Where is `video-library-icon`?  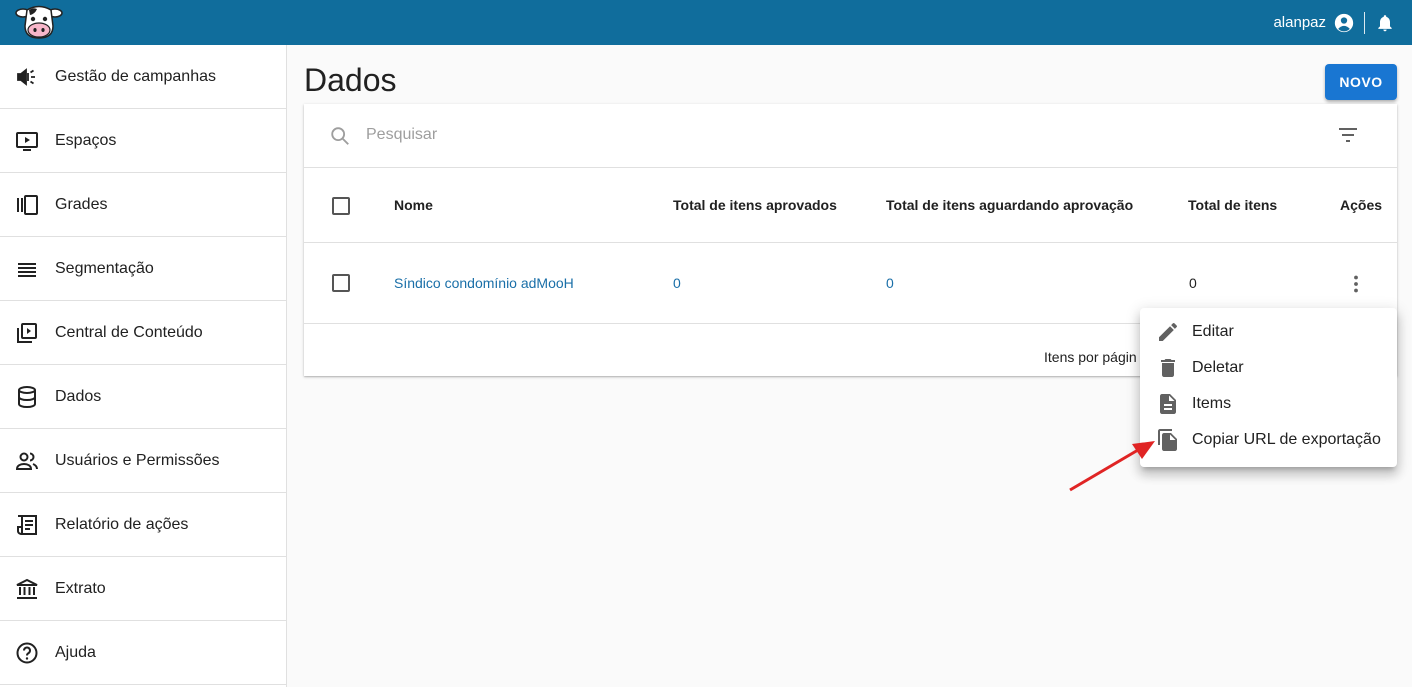 video-library-icon is located at coordinates (27, 333).